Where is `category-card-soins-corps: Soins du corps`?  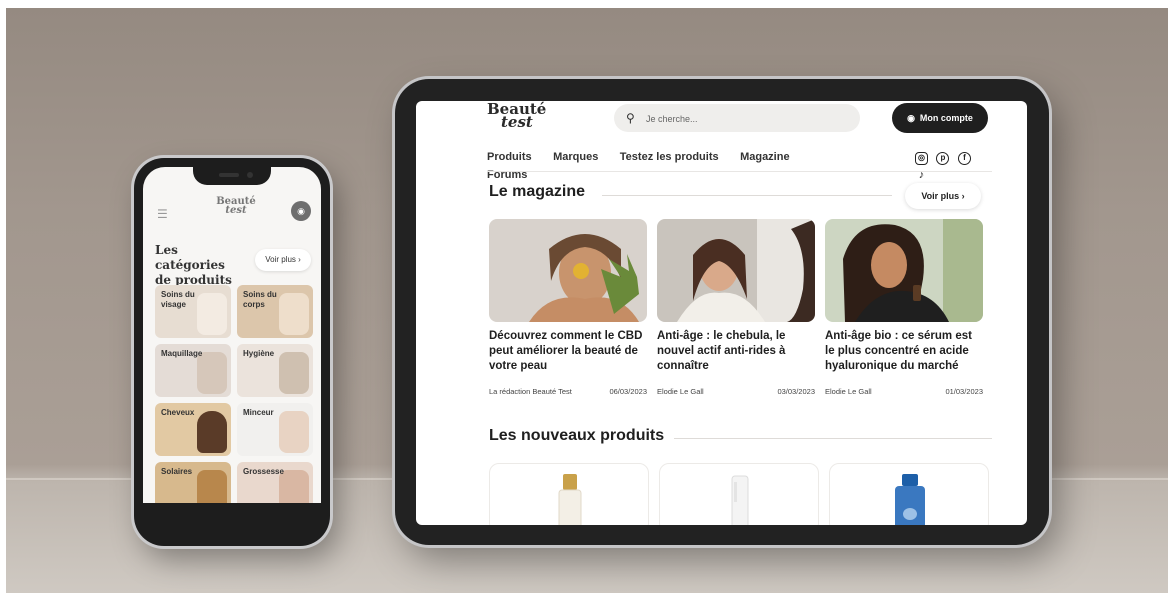 category-card-soins-corps: Soins du corps is located at coordinates (275, 311).